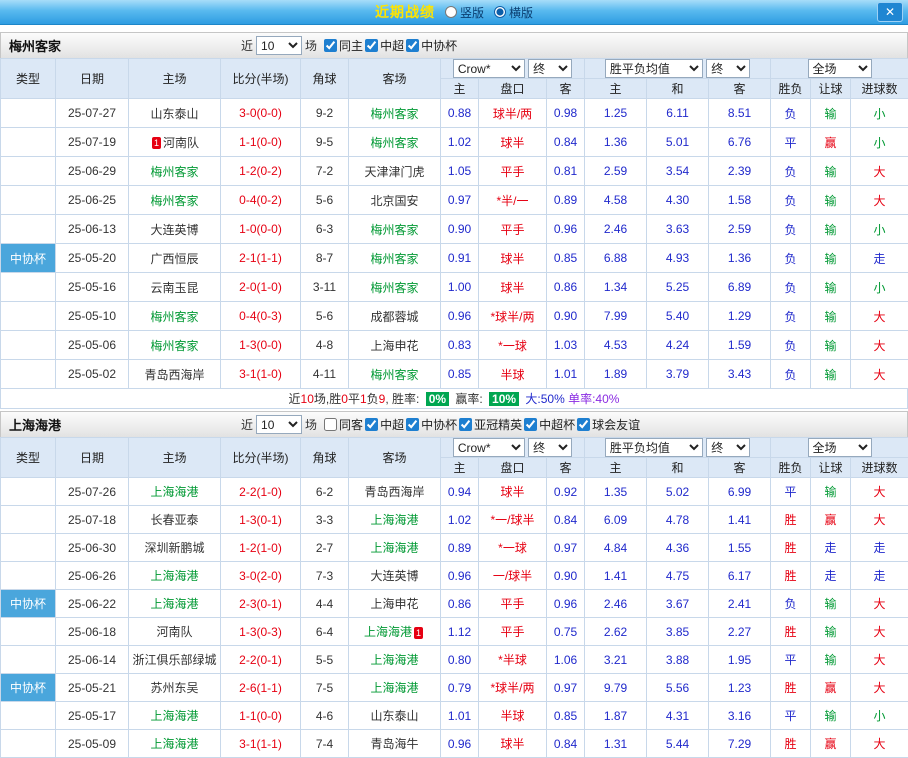  I want to click on away-odds: 0.96, so click(566, 604).